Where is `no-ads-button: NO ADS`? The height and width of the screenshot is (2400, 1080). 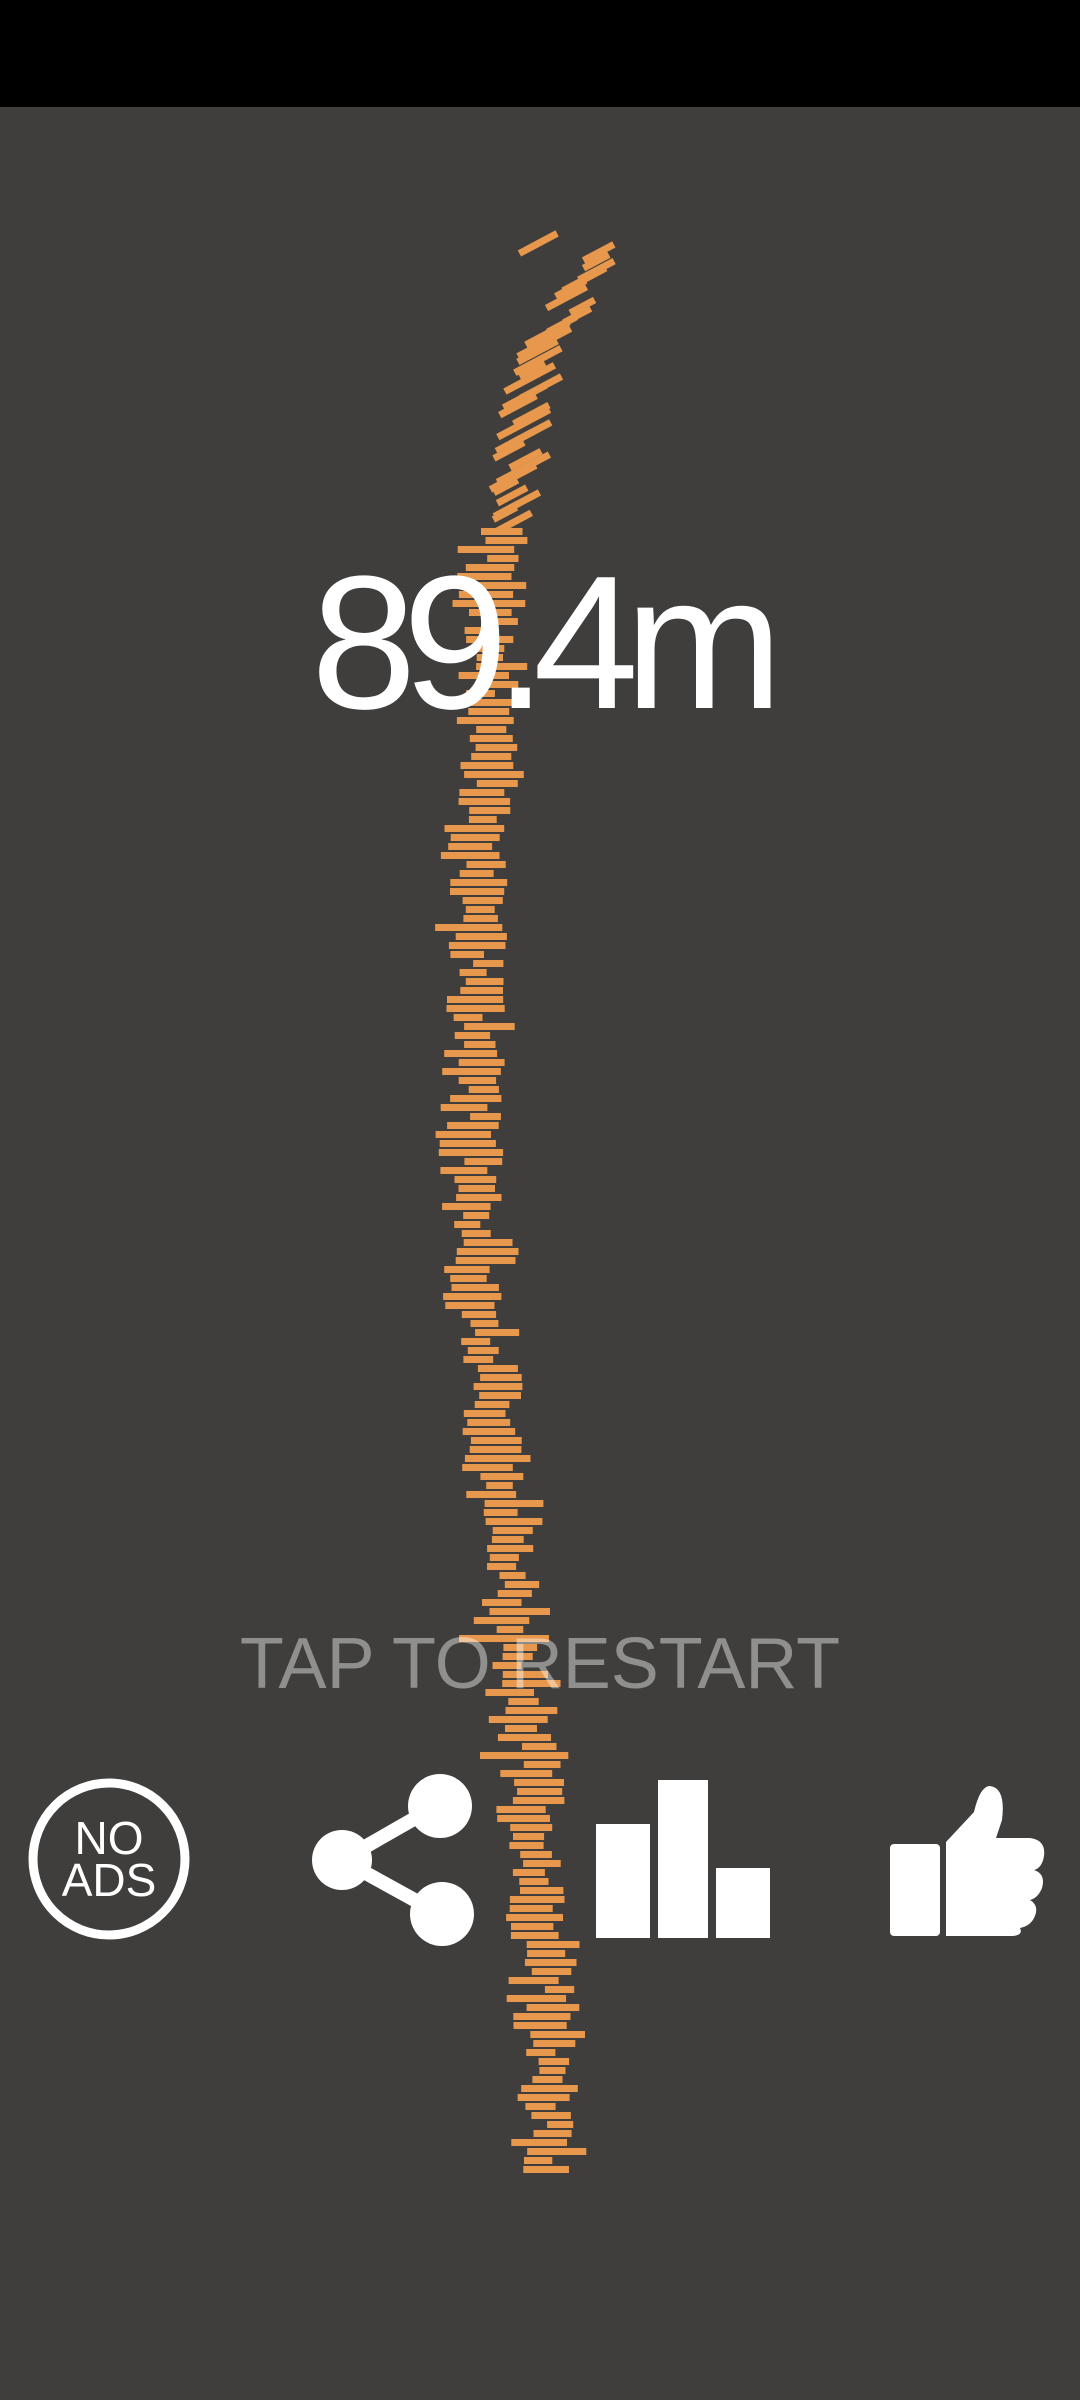 no-ads-button: NO ADS is located at coordinates (109, 1859).